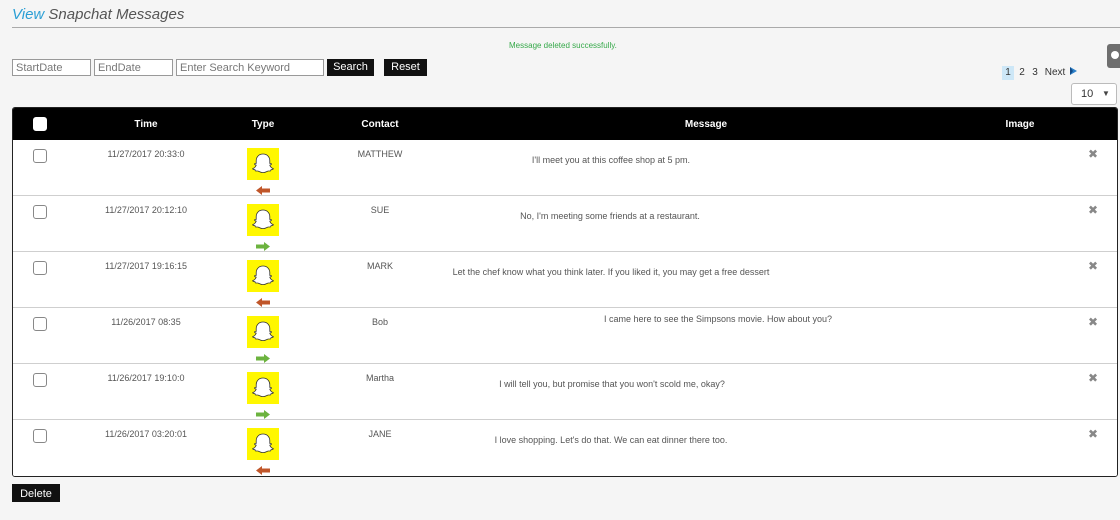  I want to click on column-header-image: Image, so click(1020, 124).